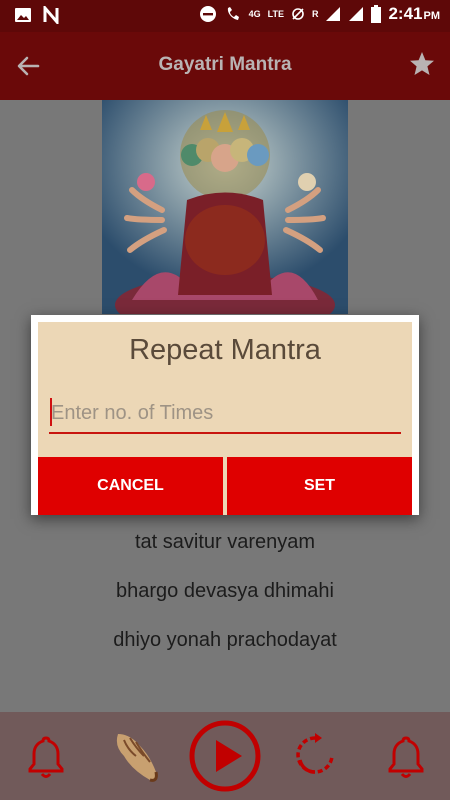 The height and width of the screenshot is (800, 450). I want to click on player-controls, so click(225, 756).